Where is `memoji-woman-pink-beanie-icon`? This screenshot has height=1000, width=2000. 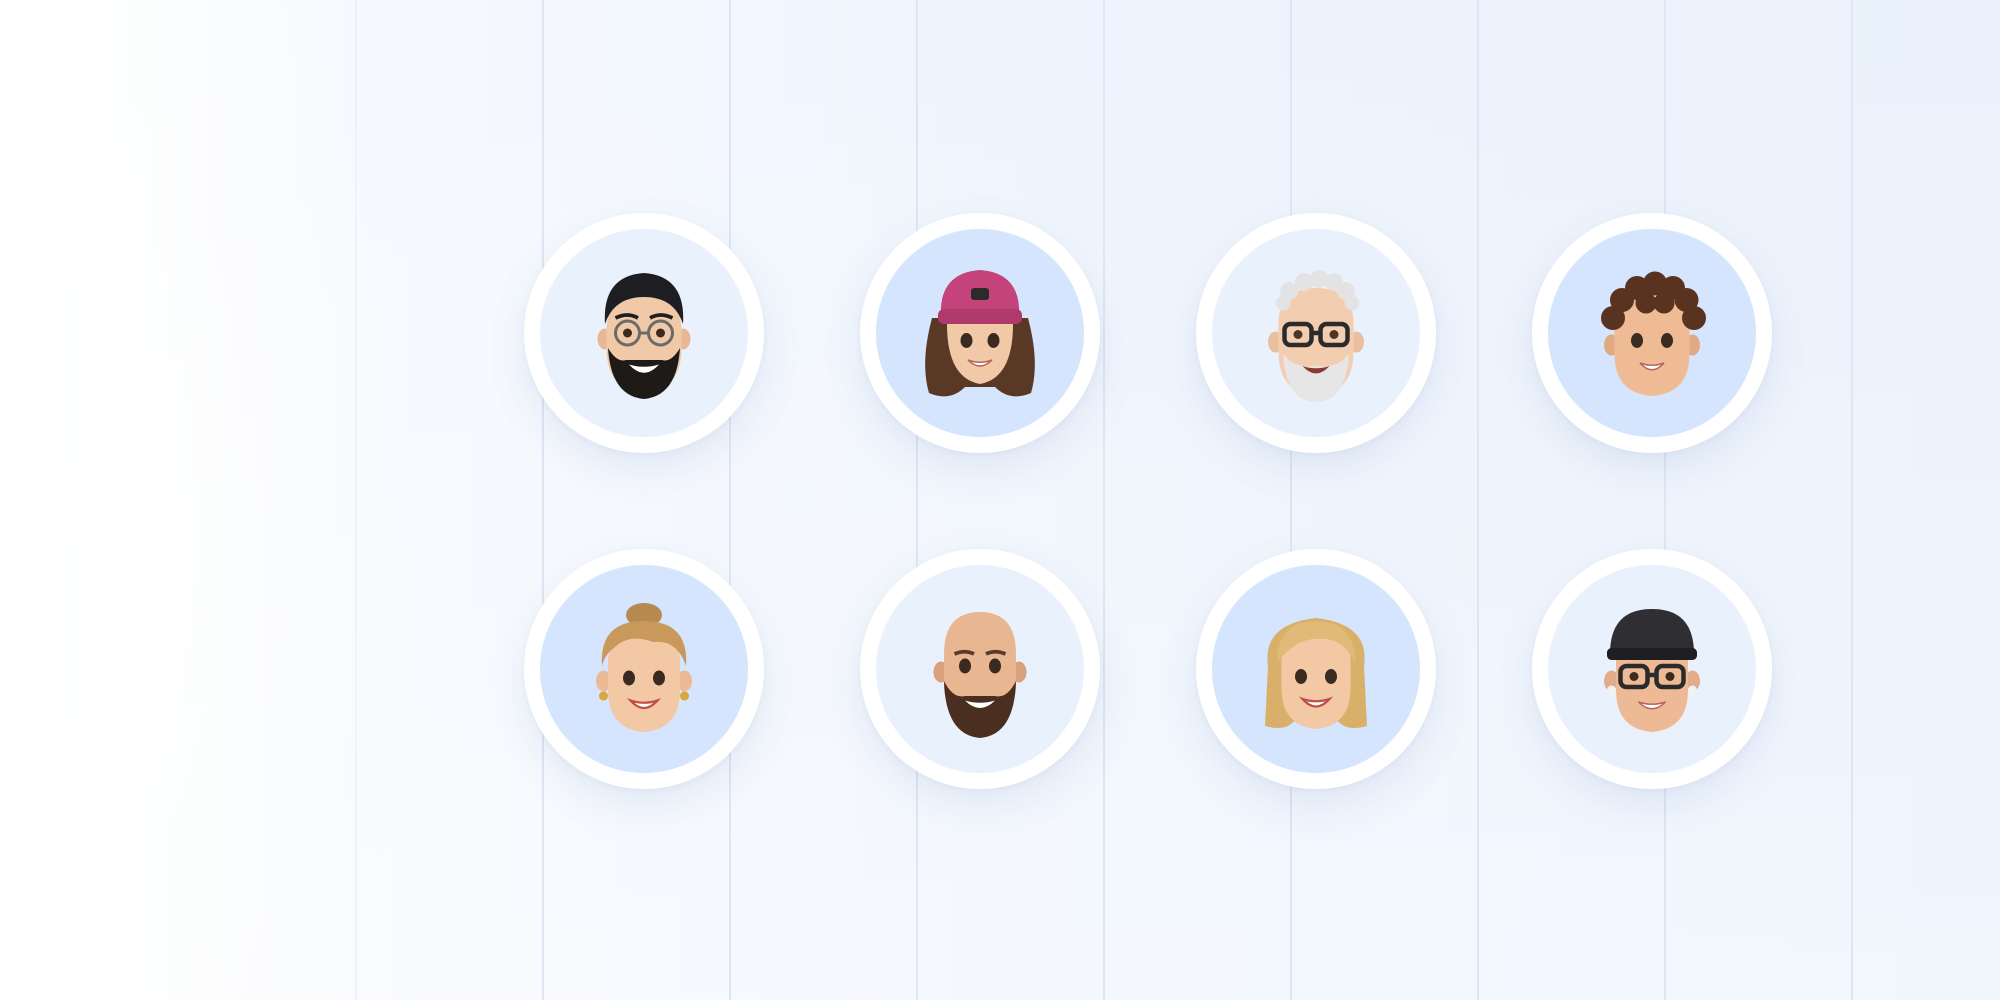
memoji-woman-pink-beanie-icon is located at coordinates (980, 333).